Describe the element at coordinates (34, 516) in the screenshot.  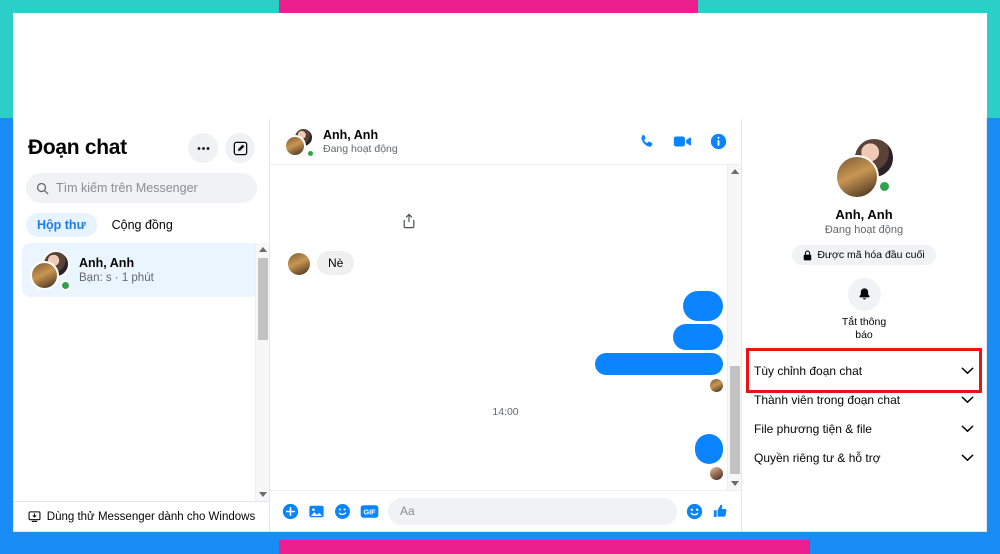
I see `monitor-download-icon` at that location.